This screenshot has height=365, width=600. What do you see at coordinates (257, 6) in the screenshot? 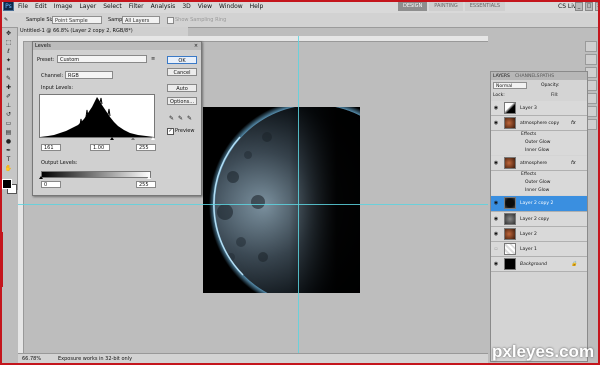
I see `menu-item-help: Help` at bounding box center [257, 6].